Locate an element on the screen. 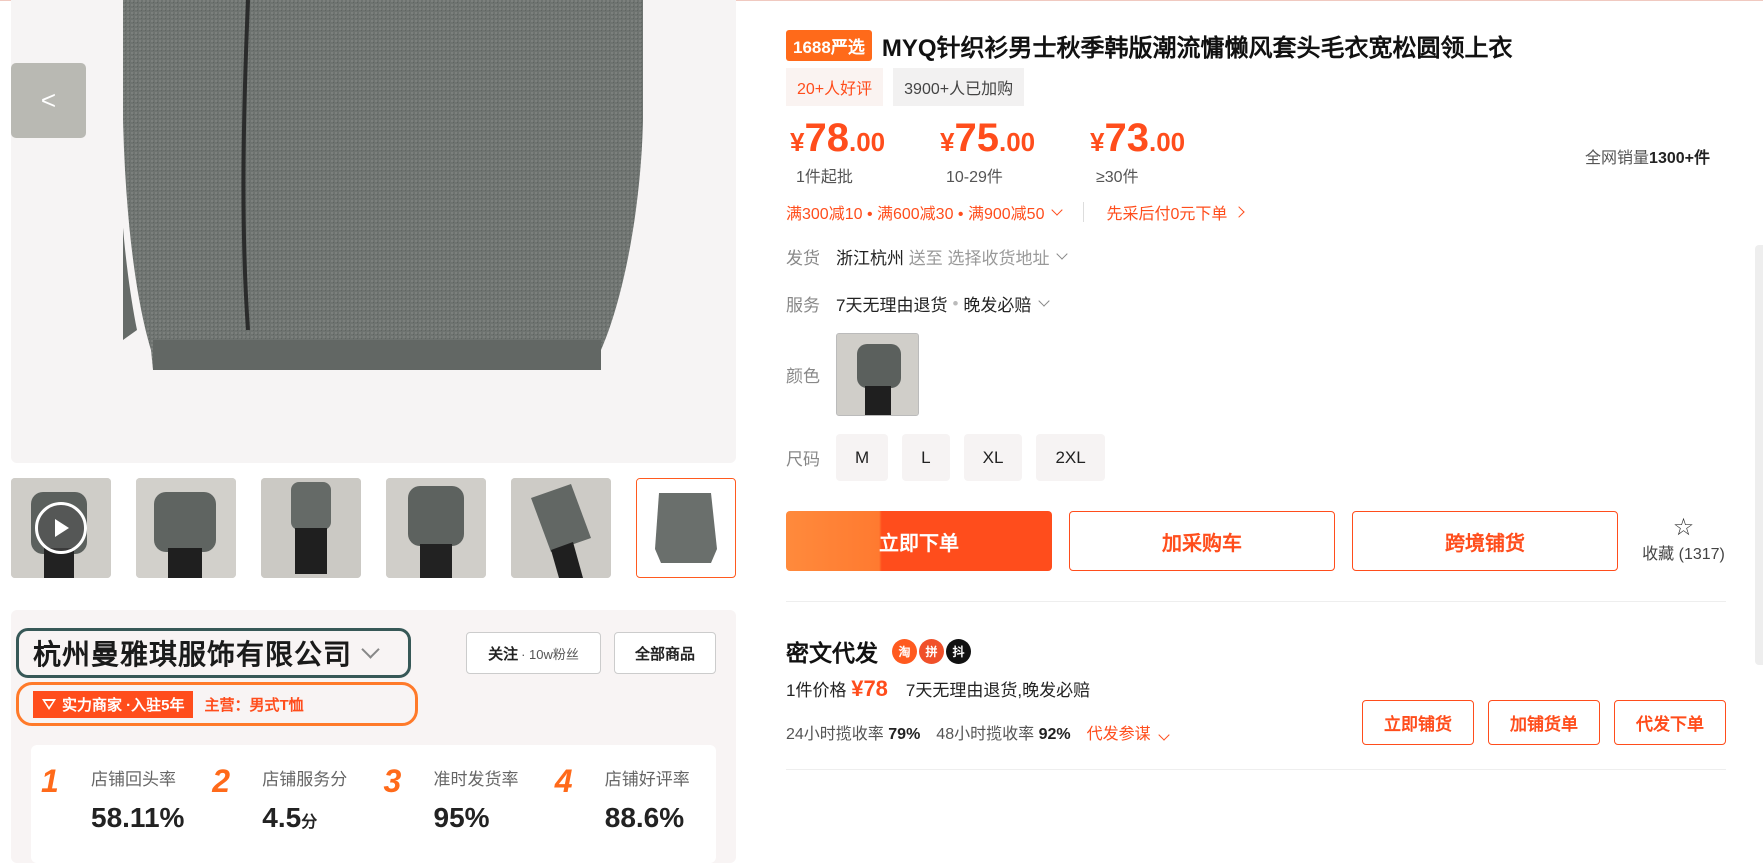 The height and width of the screenshot is (863, 1763). stat-positive-rate: 4 店铺好评率 88.6% is located at coordinates (630, 804).